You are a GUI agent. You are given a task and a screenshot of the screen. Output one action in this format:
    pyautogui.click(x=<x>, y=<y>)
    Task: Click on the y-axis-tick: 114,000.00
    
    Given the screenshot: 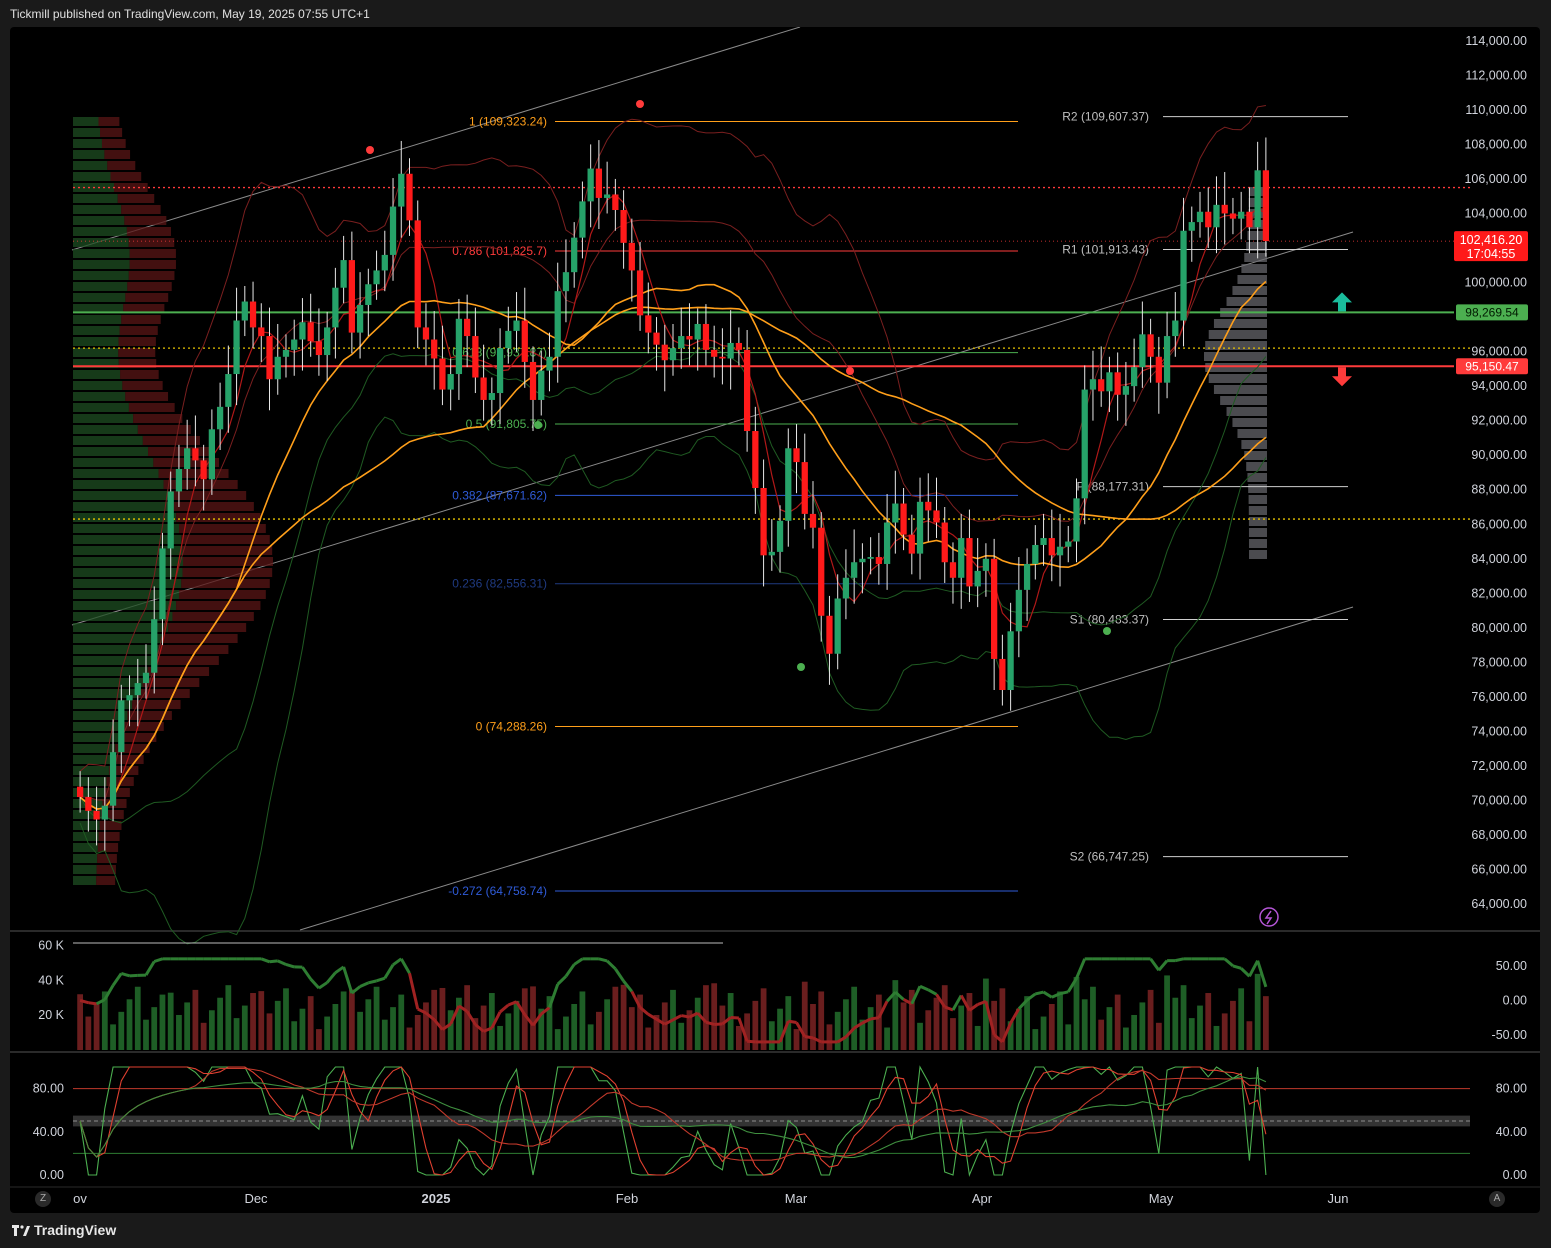 What is the action you would take?
    pyautogui.click(x=1496, y=41)
    